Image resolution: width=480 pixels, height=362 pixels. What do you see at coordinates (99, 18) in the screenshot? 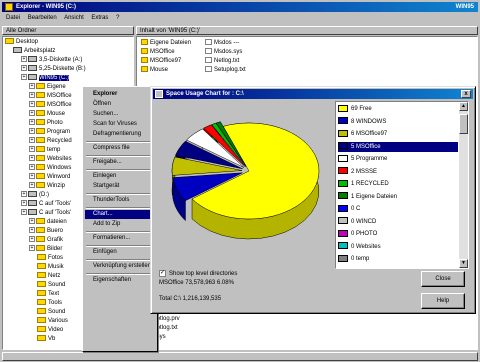
I see `menu-extras: Extras` at bounding box center [99, 18].